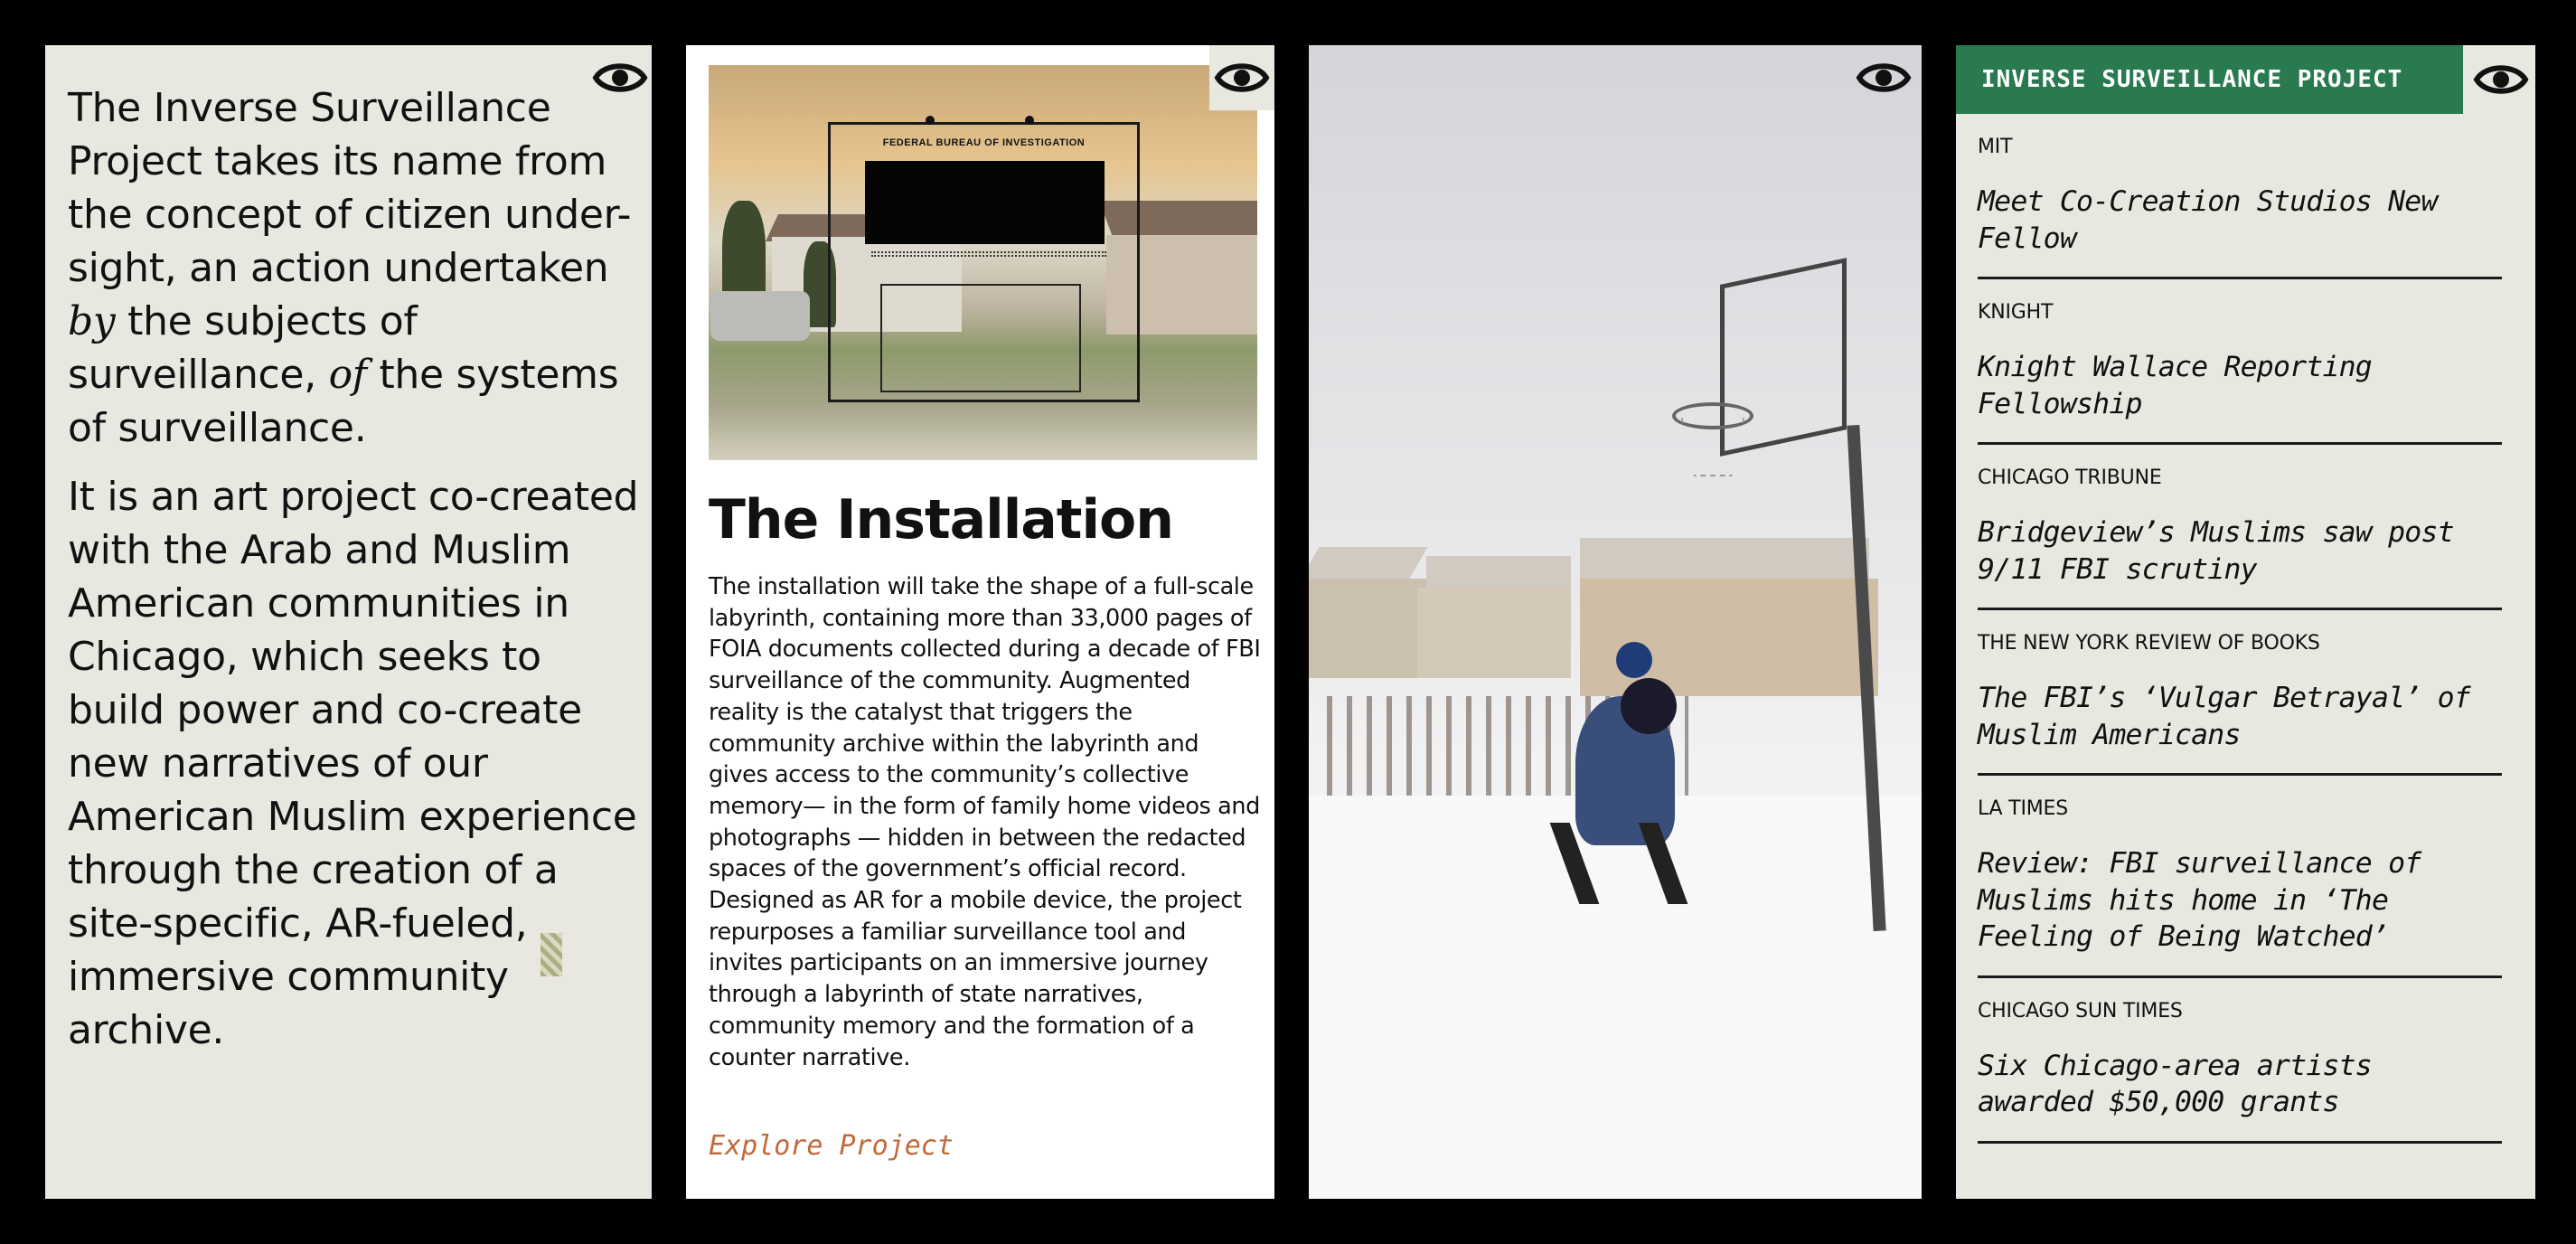  I want to click on press-item: MIT Meet Co-Creation Studios New Fellow, so click(2240, 207).